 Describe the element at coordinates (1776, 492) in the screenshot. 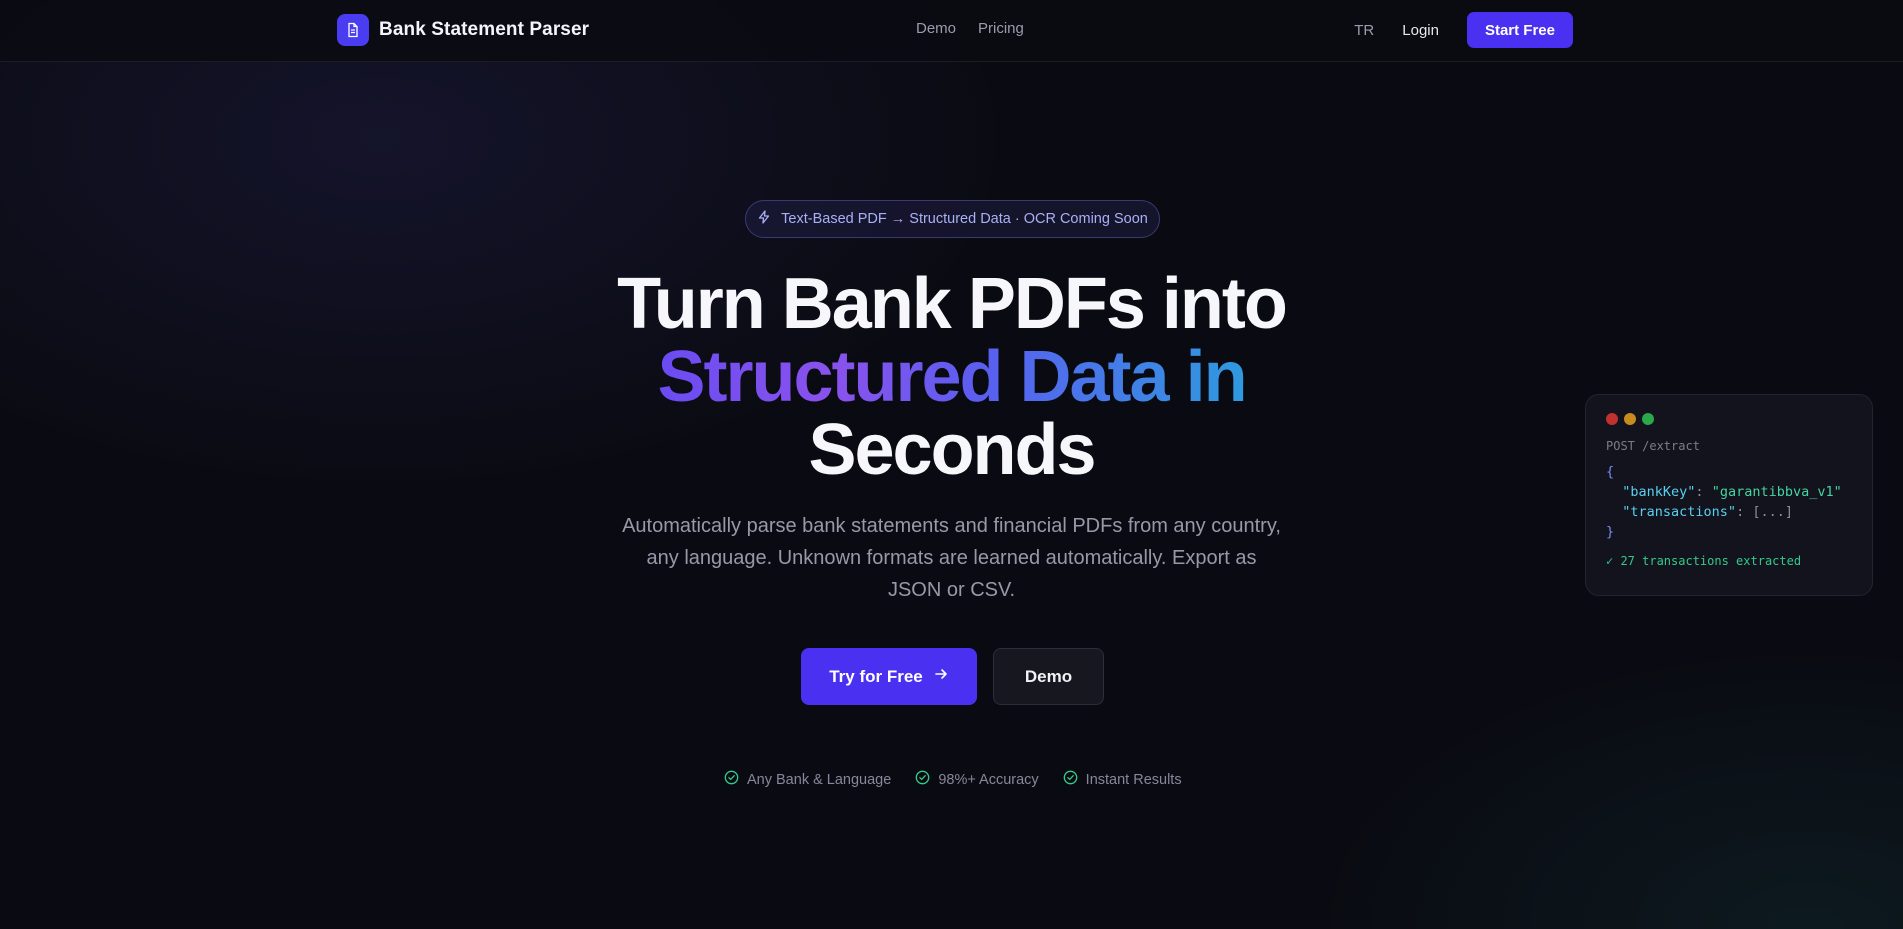

I see `code-value-bankkey: "garantibbva_v1"` at that location.